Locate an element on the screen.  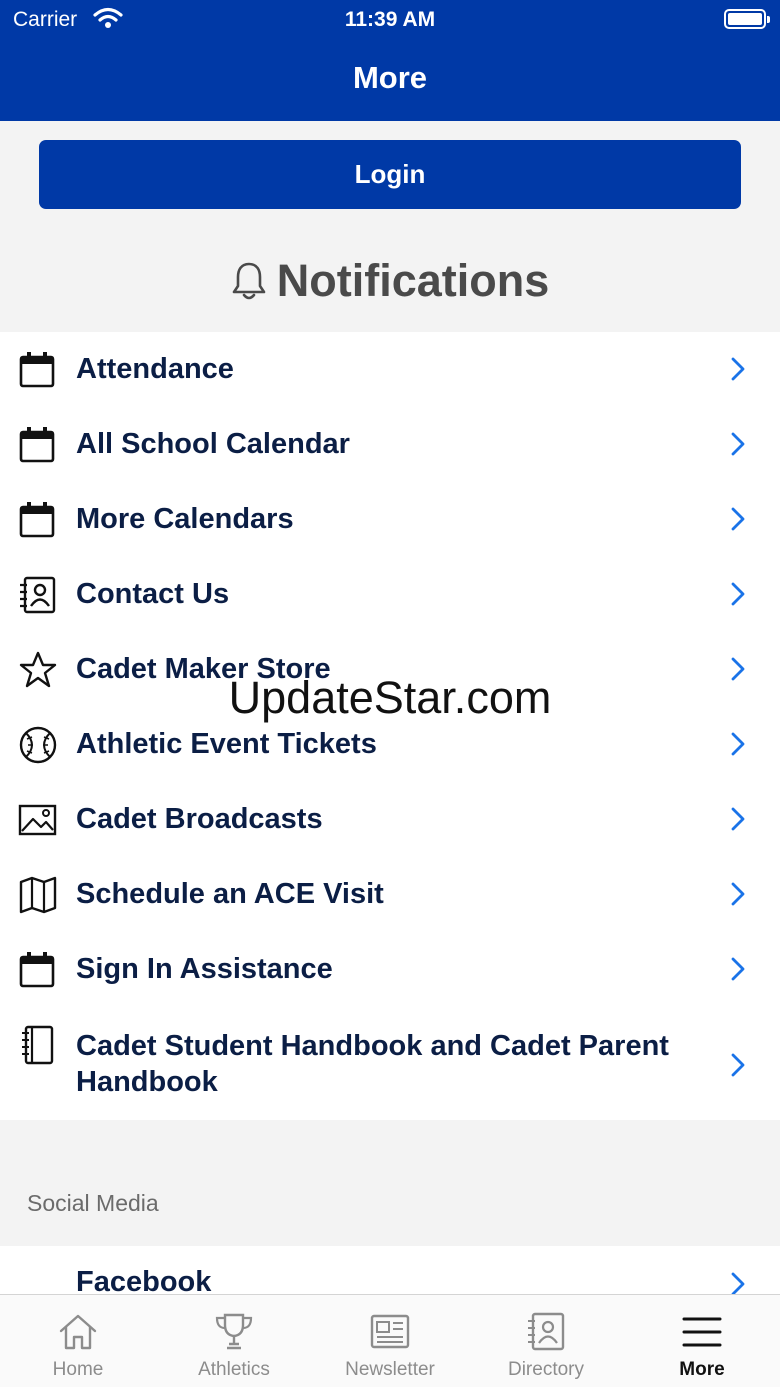
menu-item-label: Athletic Event Tickets is located at coordinates (226, 744).